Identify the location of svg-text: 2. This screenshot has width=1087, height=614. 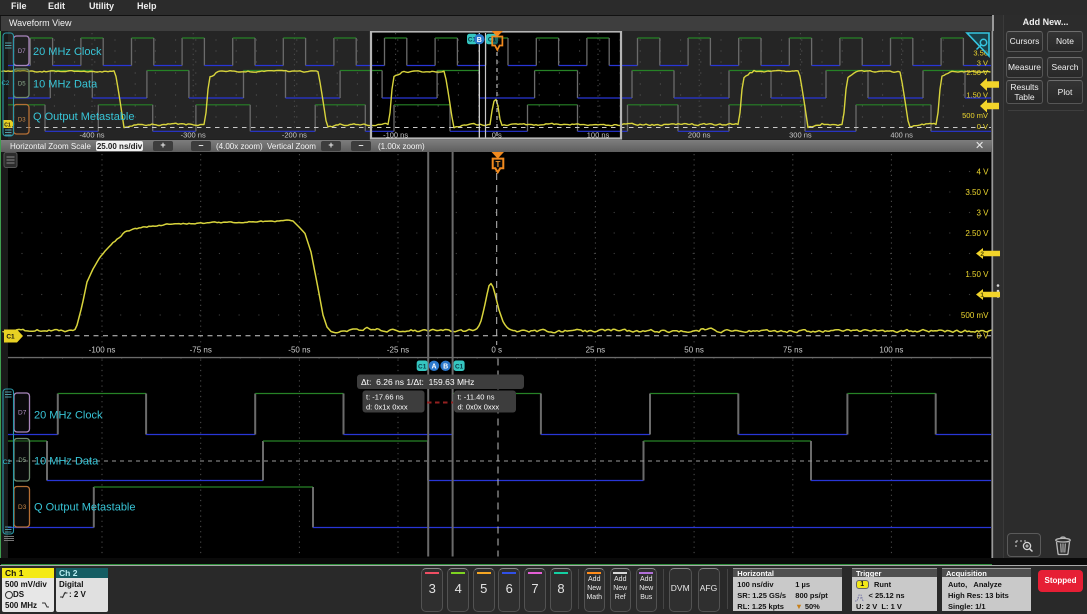
(982, 254).